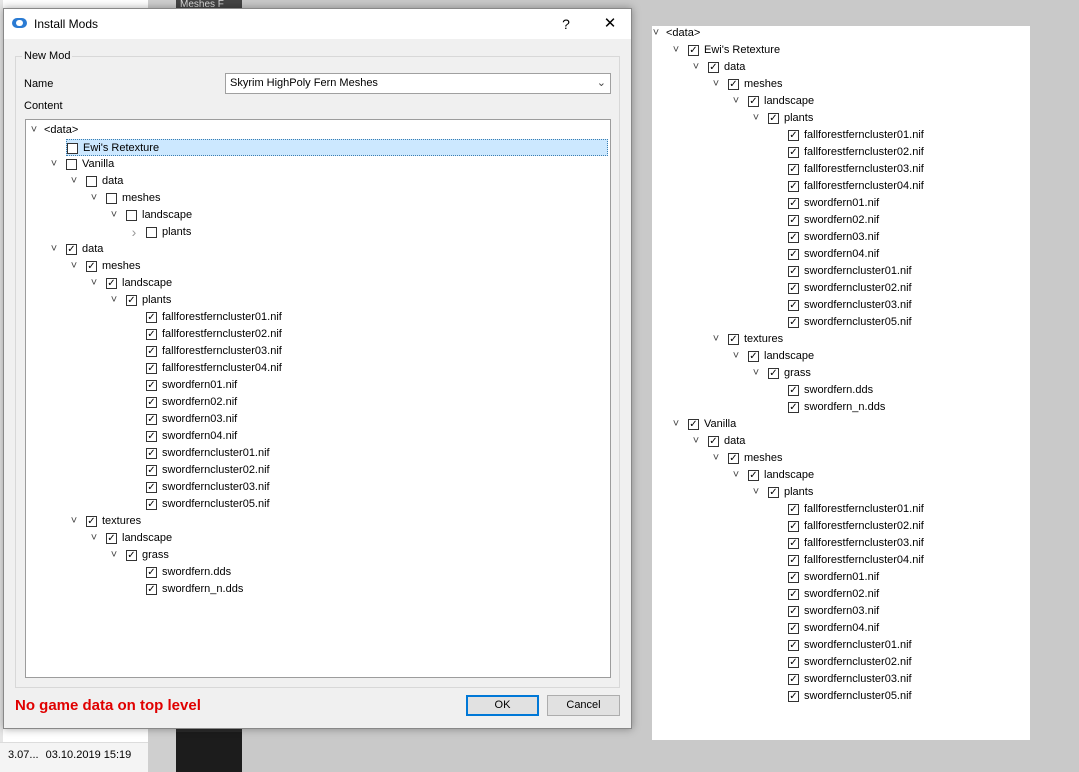 This screenshot has height=772, width=1079. What do you see at coordinates (317, 317) in the screenshot?
I see `tree-row: fallforestferncluster01.nif` at bounding box center [317, 317].